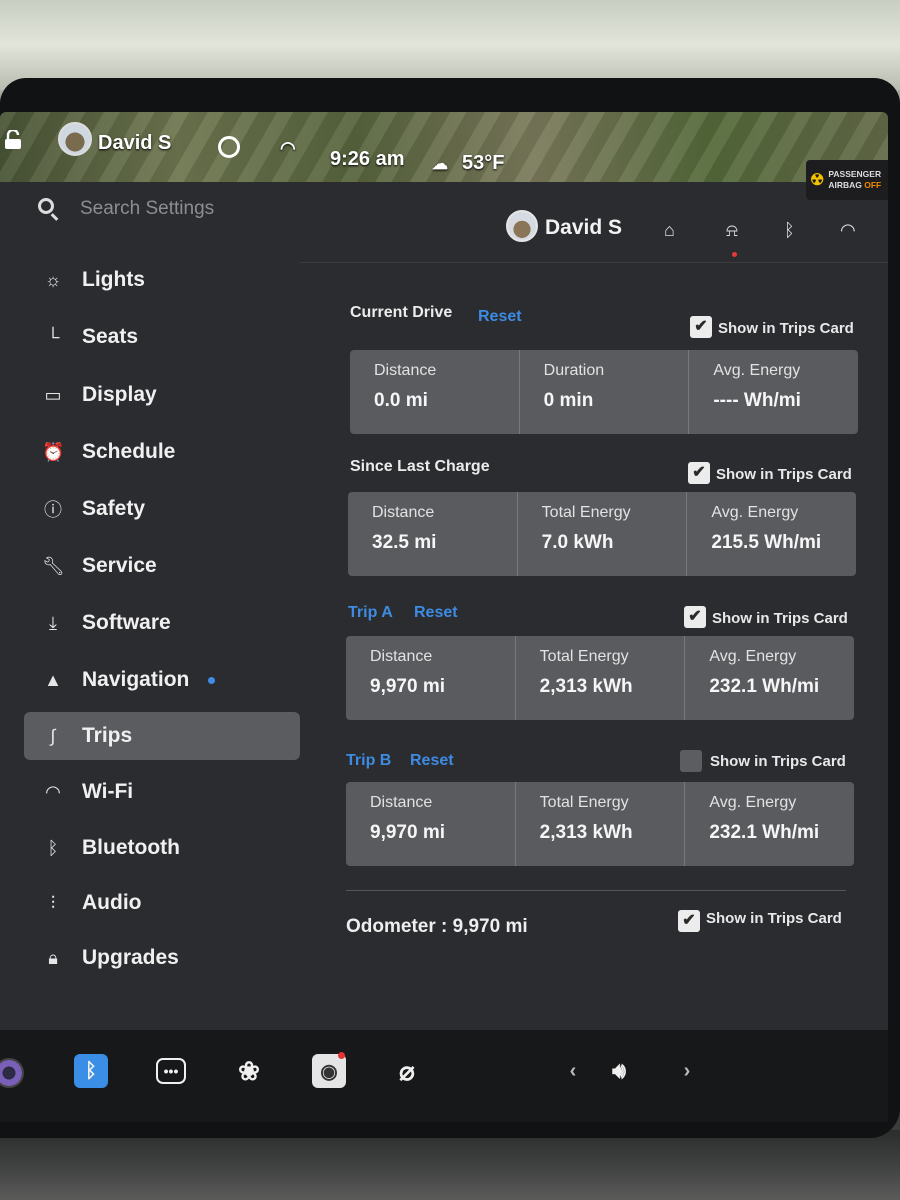 The height and width of the screenshot is (1200, 900). I want to click on search-input, so click(200, 209).